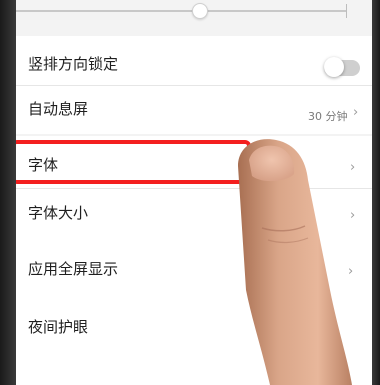  Describe the element at coordinates (58, 109) in the screenshot. I see `auto-screen-off-label: 自动息屏` at that location.